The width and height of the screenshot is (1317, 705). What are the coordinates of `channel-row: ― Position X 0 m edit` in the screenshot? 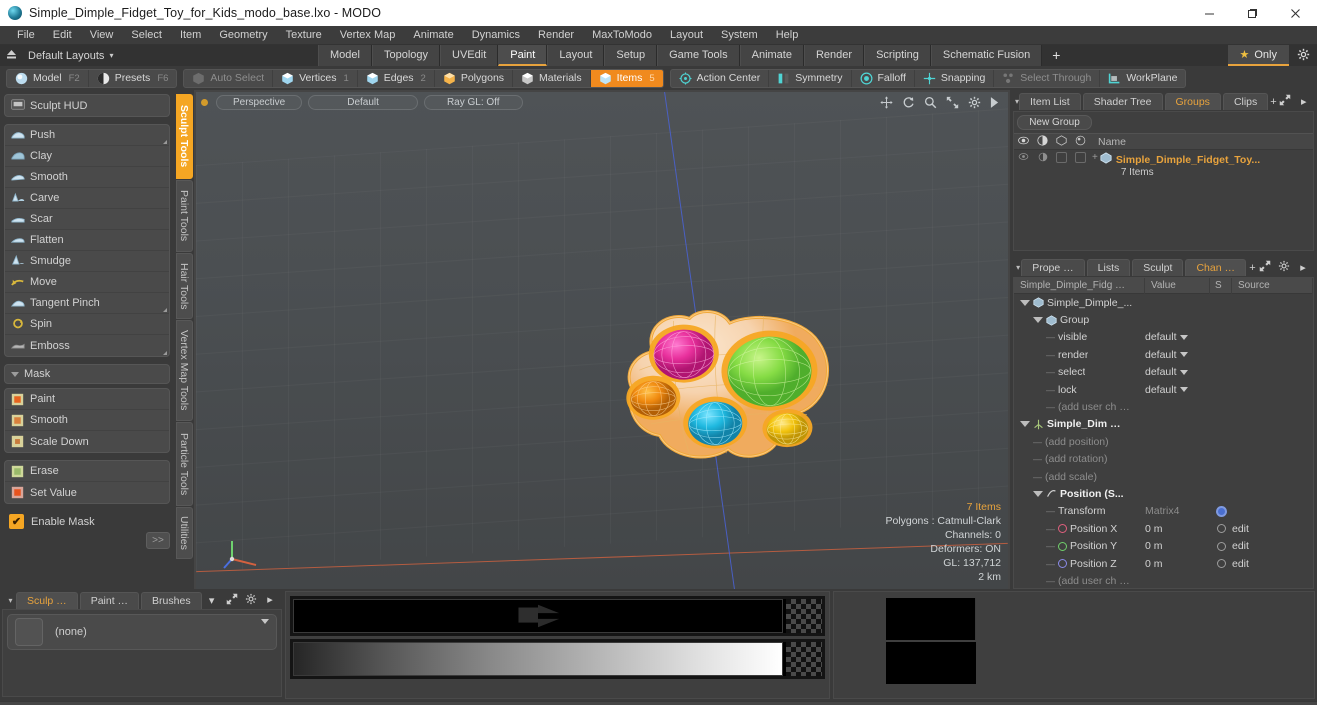 It's located at (1163, 528).